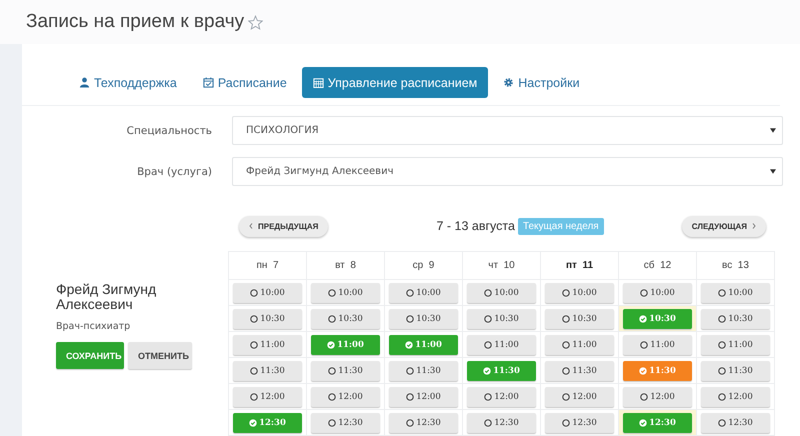 Image resolution: width=800 pixels, height=436 pixels. Describe the element at coordinates (395, 82) in the screenshot. I see `tab: Управление расписанием` at that location.